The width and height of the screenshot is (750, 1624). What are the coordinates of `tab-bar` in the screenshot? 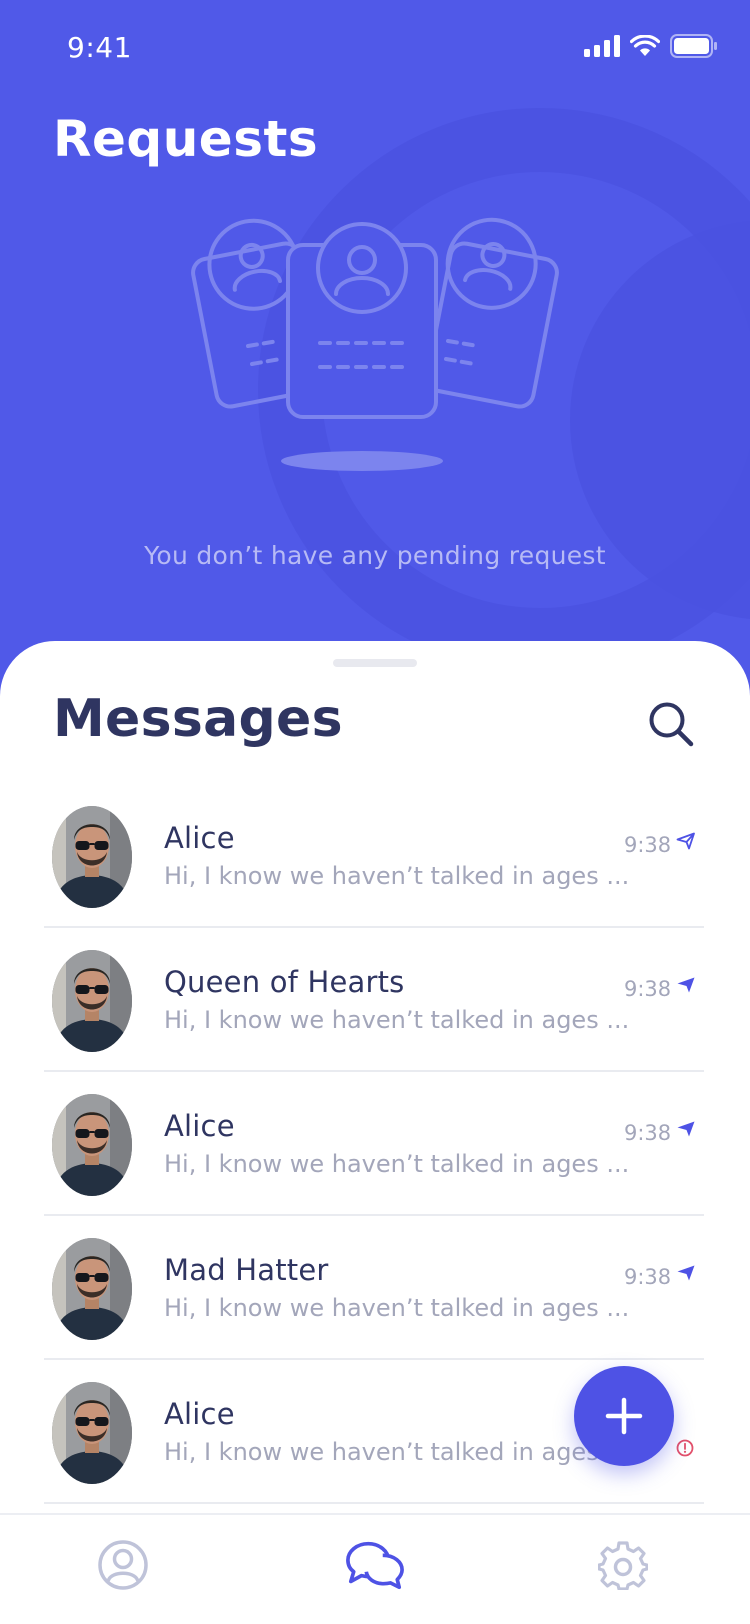 It's located at (375, 1568).